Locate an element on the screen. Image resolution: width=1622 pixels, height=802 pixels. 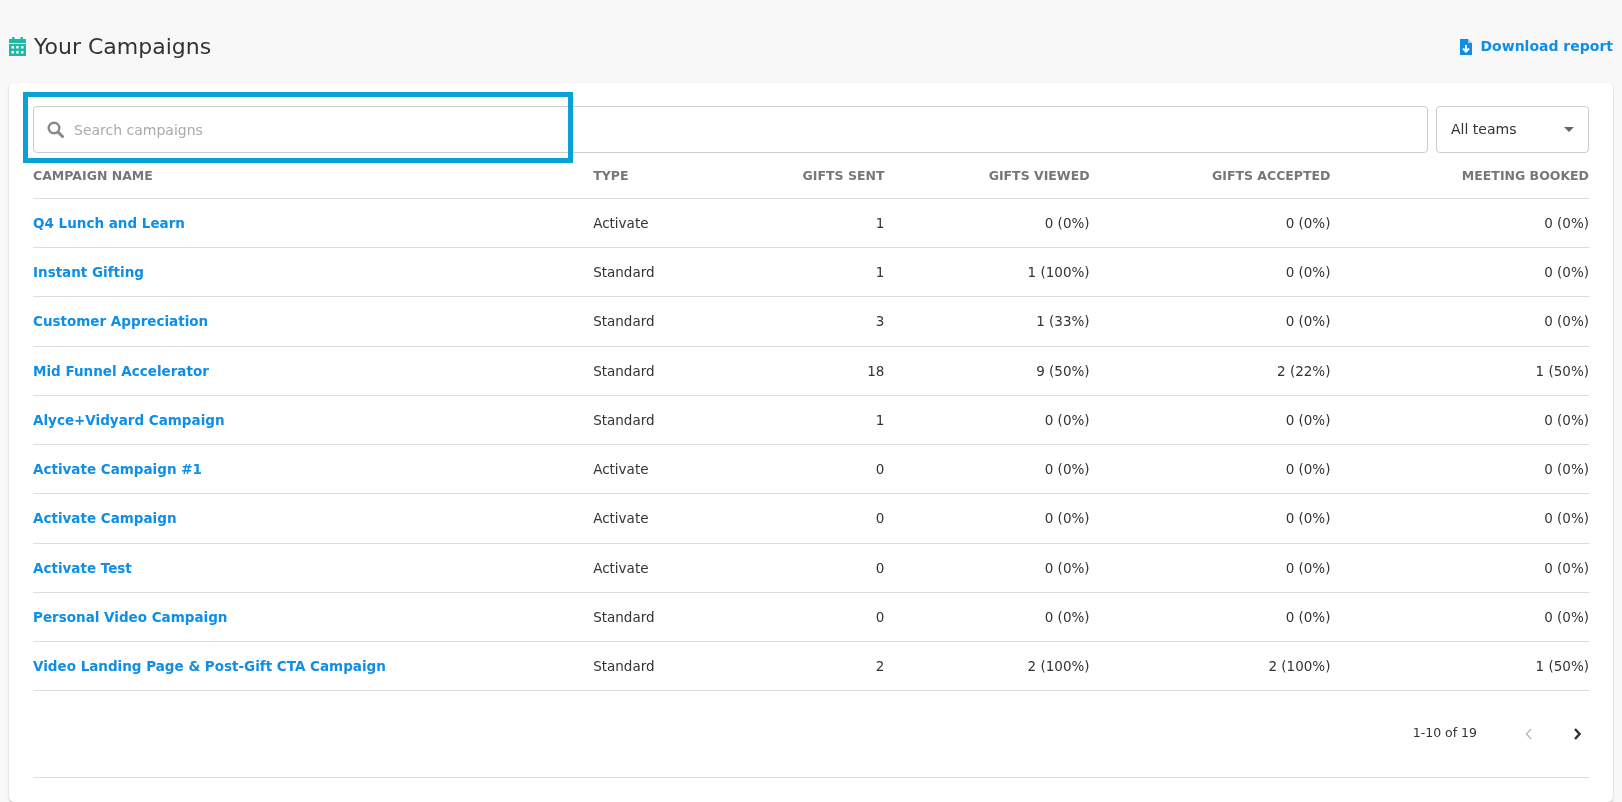
campaign-link: Activate Campaign #1 is located at coordinates (117, 469).